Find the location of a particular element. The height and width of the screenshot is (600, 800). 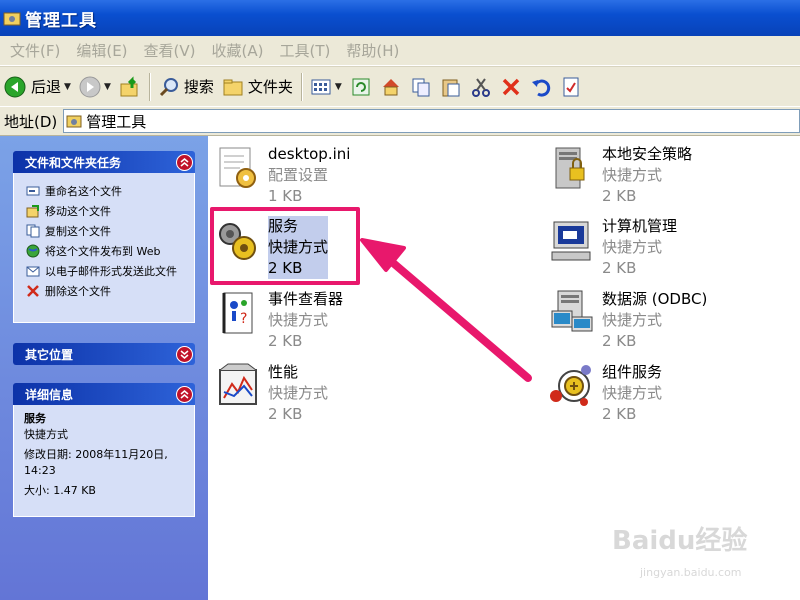

views-icon is located at coordinates (321, 86).